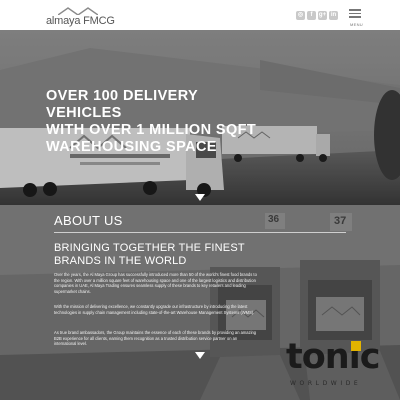 The width and height of the screenshot is (400, 400). Describe the element at coordinates (88, 220) in the screenshot. I see `about-heading: ABOUT US` at that location.